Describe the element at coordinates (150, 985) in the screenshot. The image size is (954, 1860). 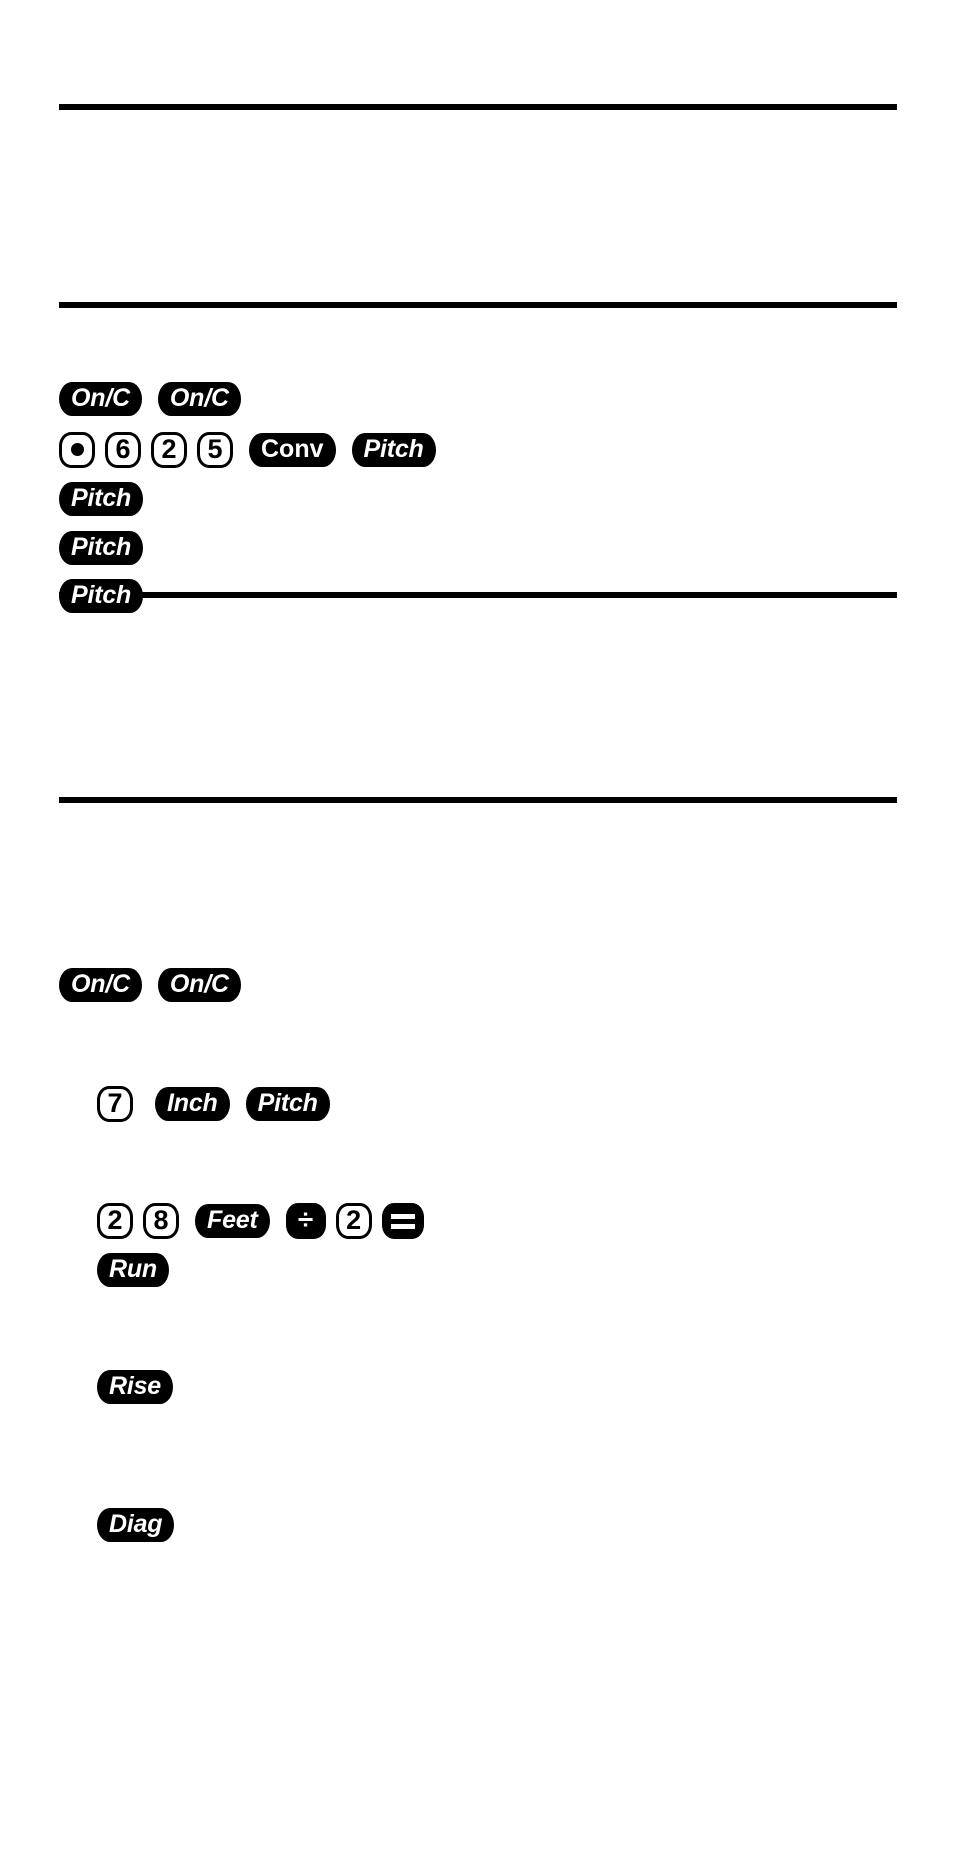
I see `keystroke-row-2-1: On/C On/C` at that location.